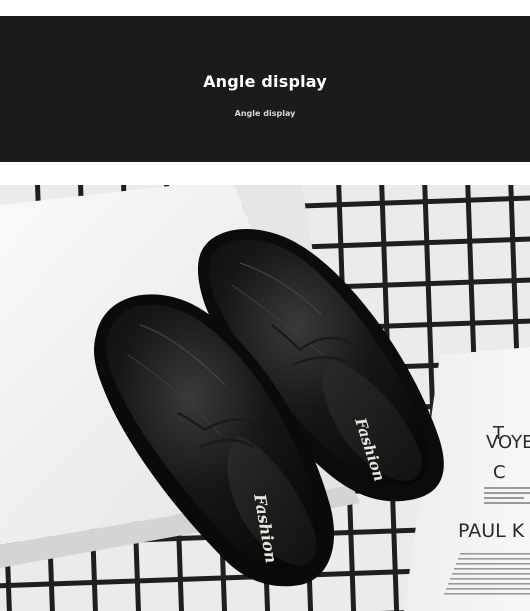 The height and width of the screenshot is (611, 530). Describe the element at coordinates (508, 442) in the screenshot. I see `magazine-line-2: VOYE` at that location.